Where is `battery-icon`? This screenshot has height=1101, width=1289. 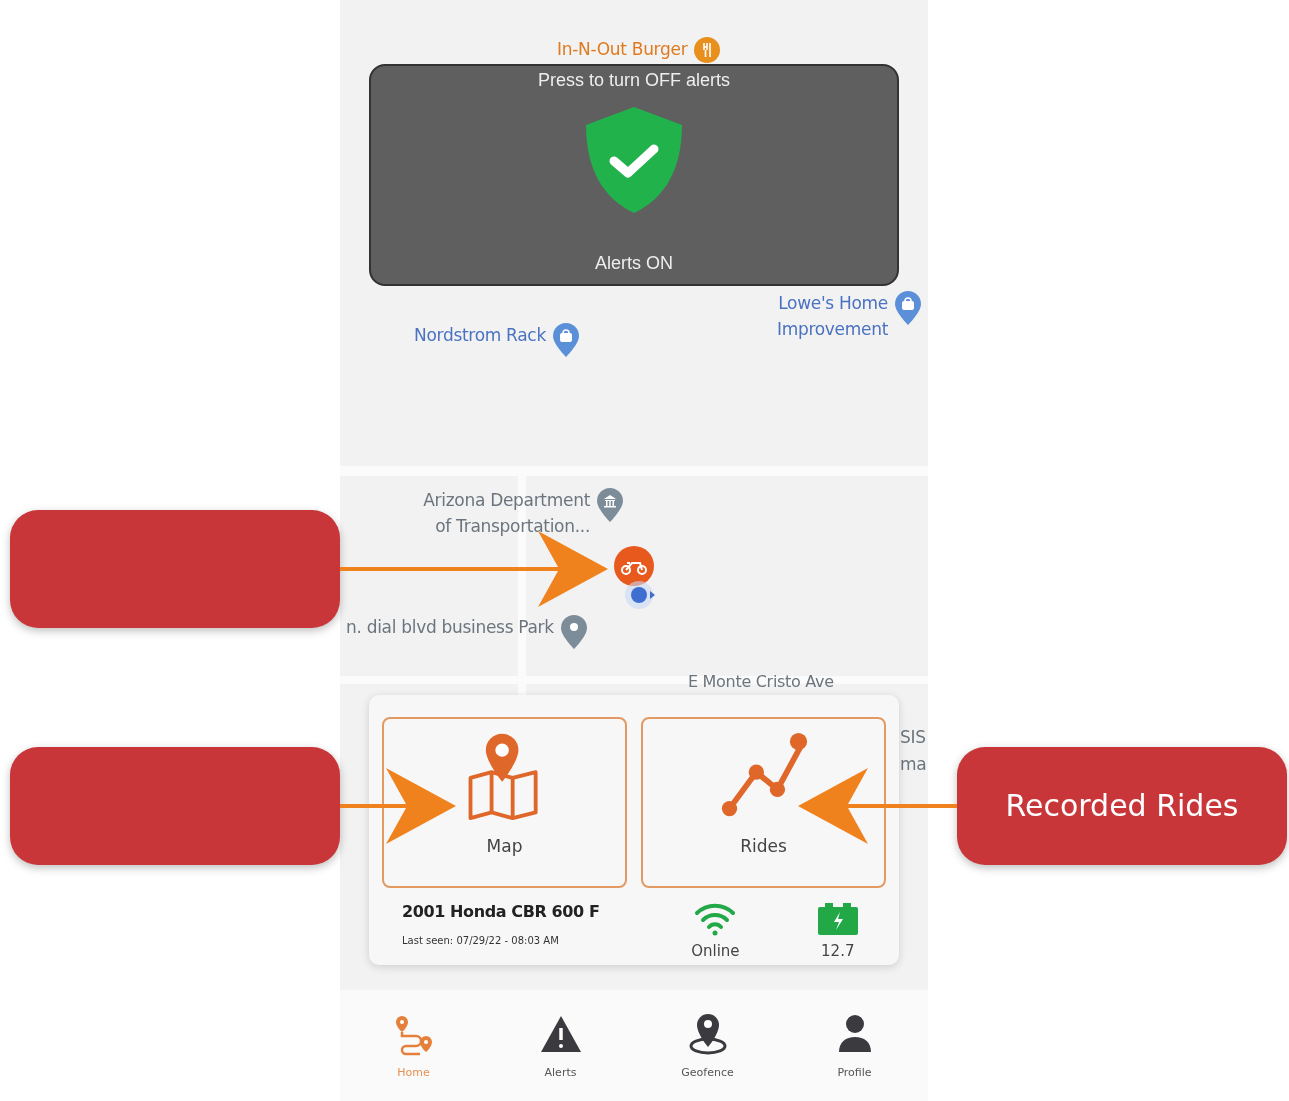 battery-icon is located at coordinates (837, 919).